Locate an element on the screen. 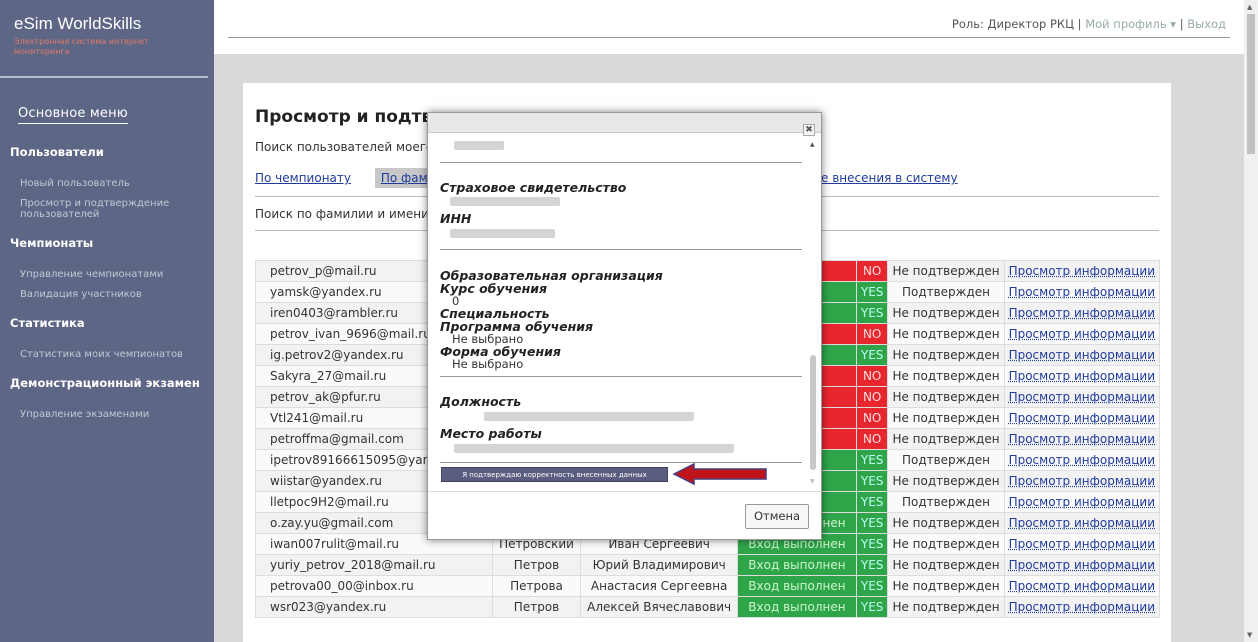  sidebar-item-my-stats: Статистика моих чемпионатов is located at coordinates (107, 354).